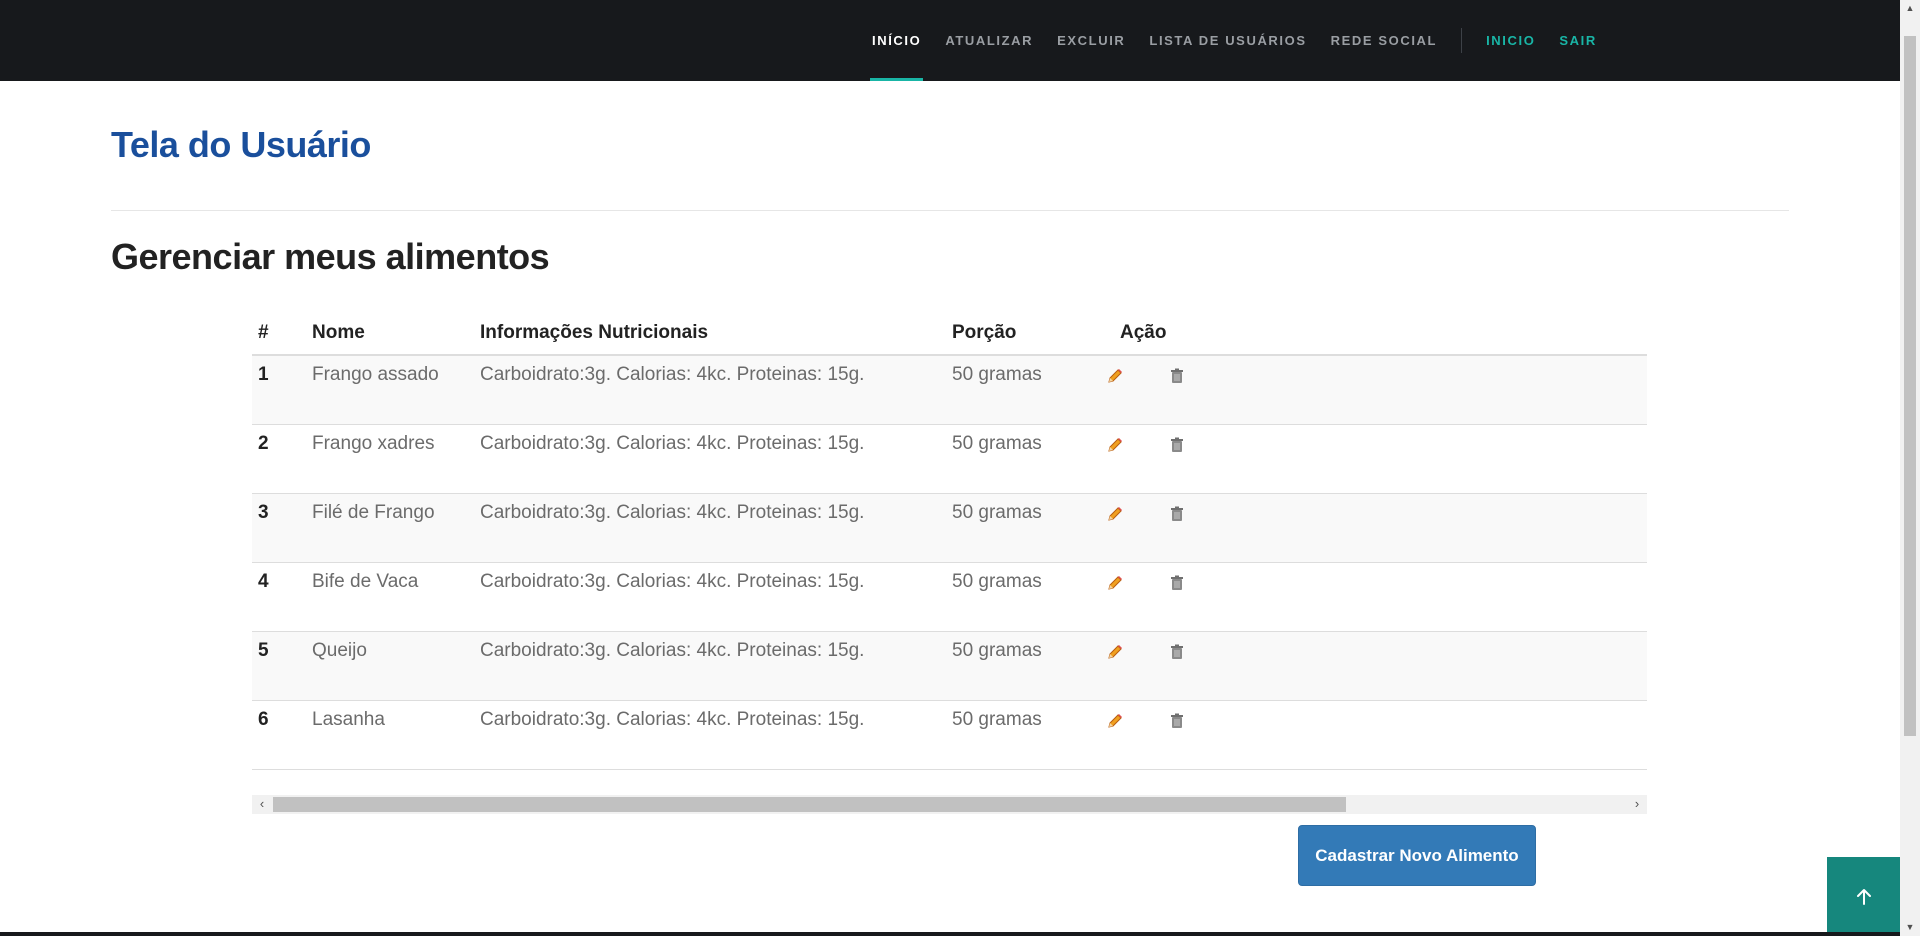  I want to click on back-to-top-button, so click(1863, 896).